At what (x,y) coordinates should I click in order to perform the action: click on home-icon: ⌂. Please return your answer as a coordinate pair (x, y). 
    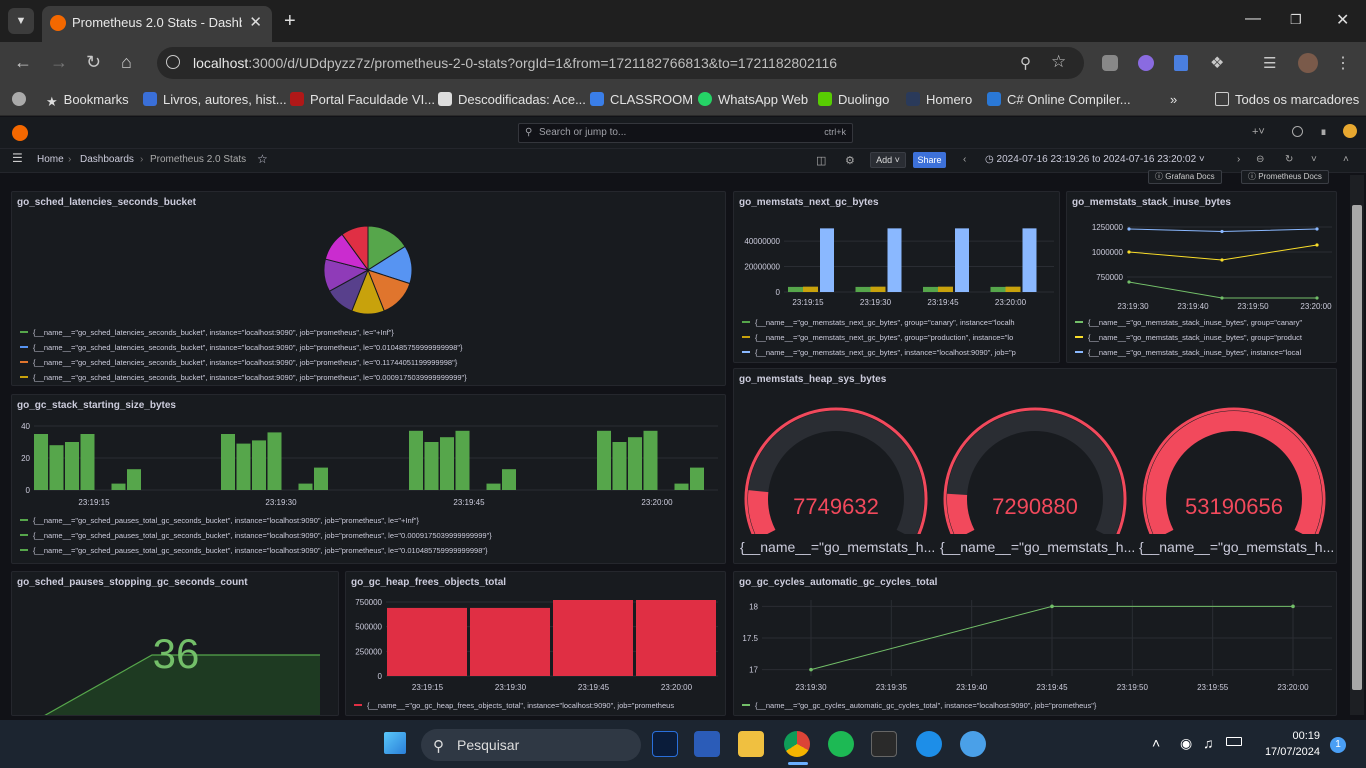
    Looking at the image, I should click on (126, 62).